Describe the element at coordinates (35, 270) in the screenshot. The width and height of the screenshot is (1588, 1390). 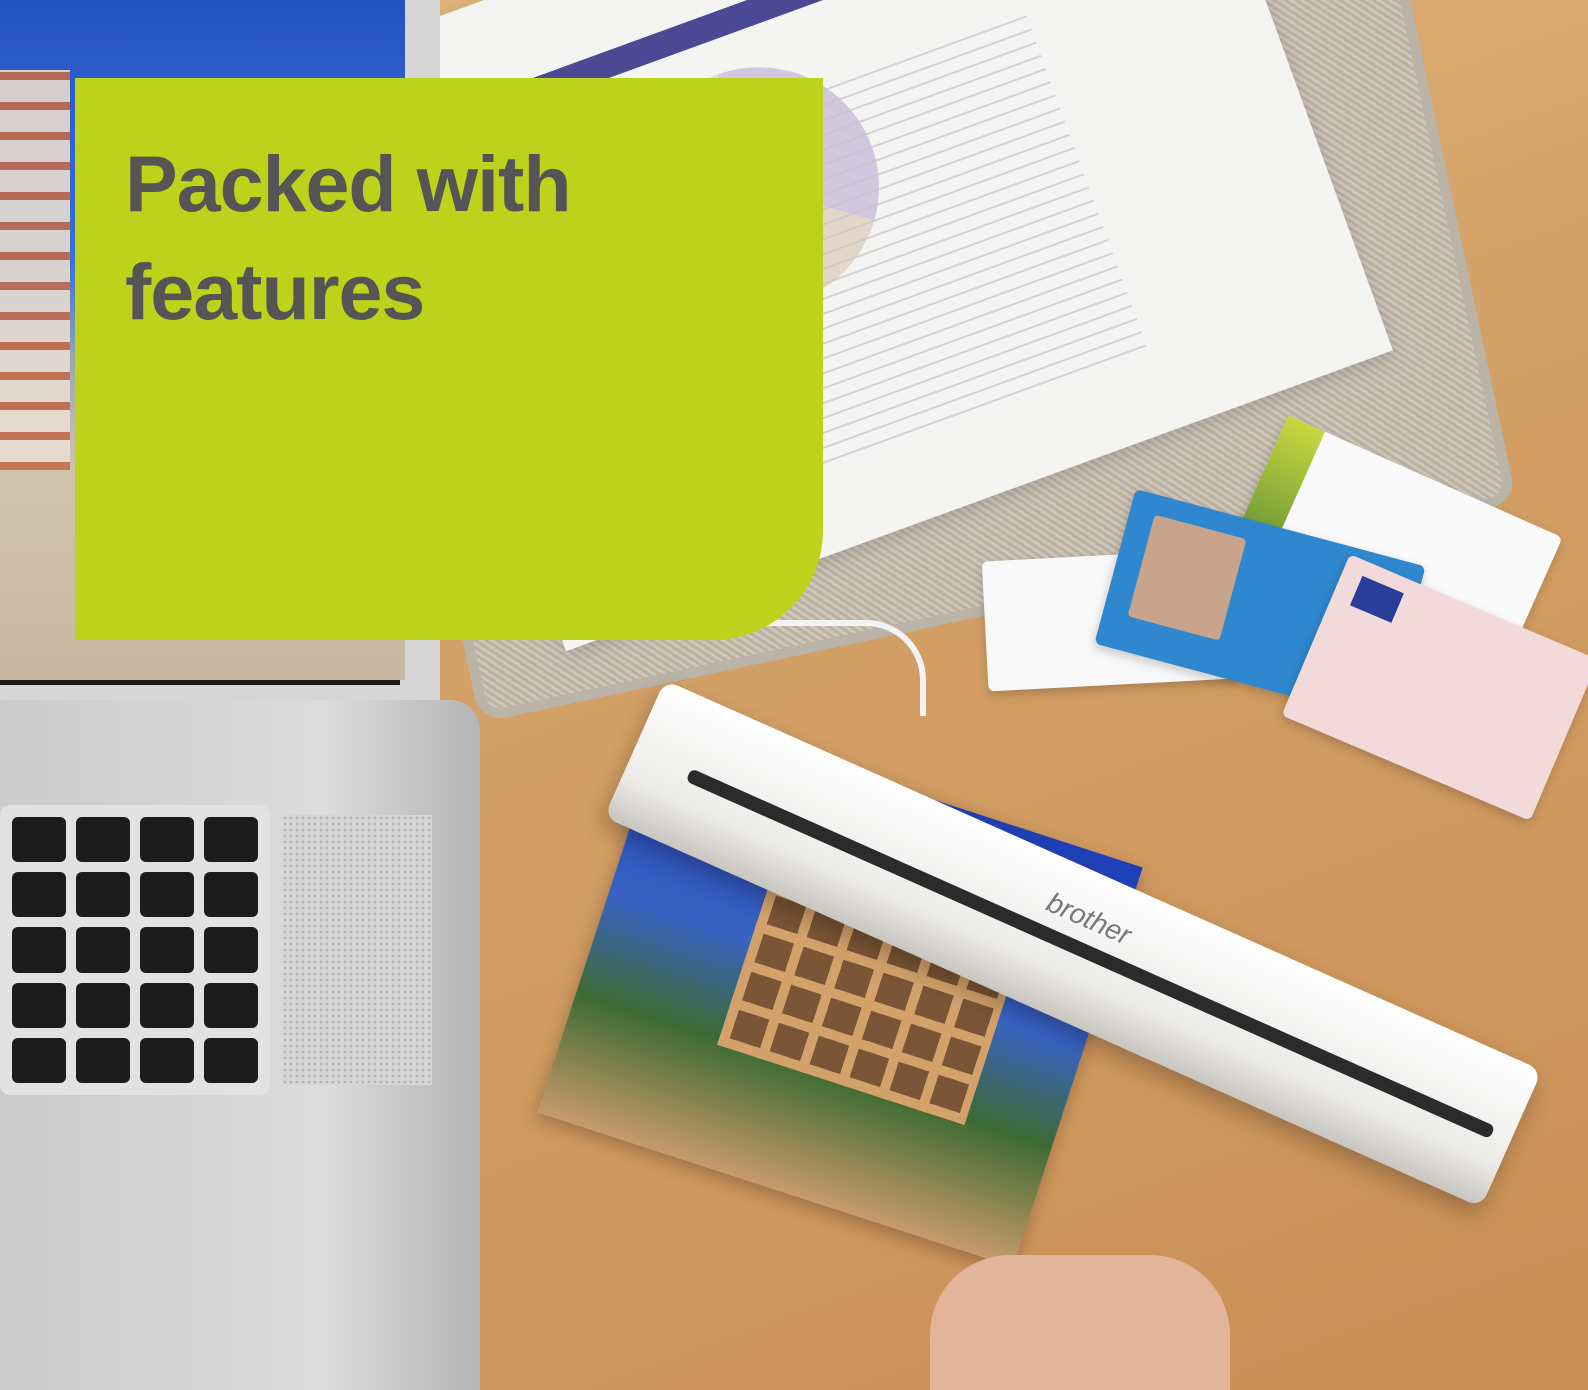
I see `screen-house-graphic` at that location.